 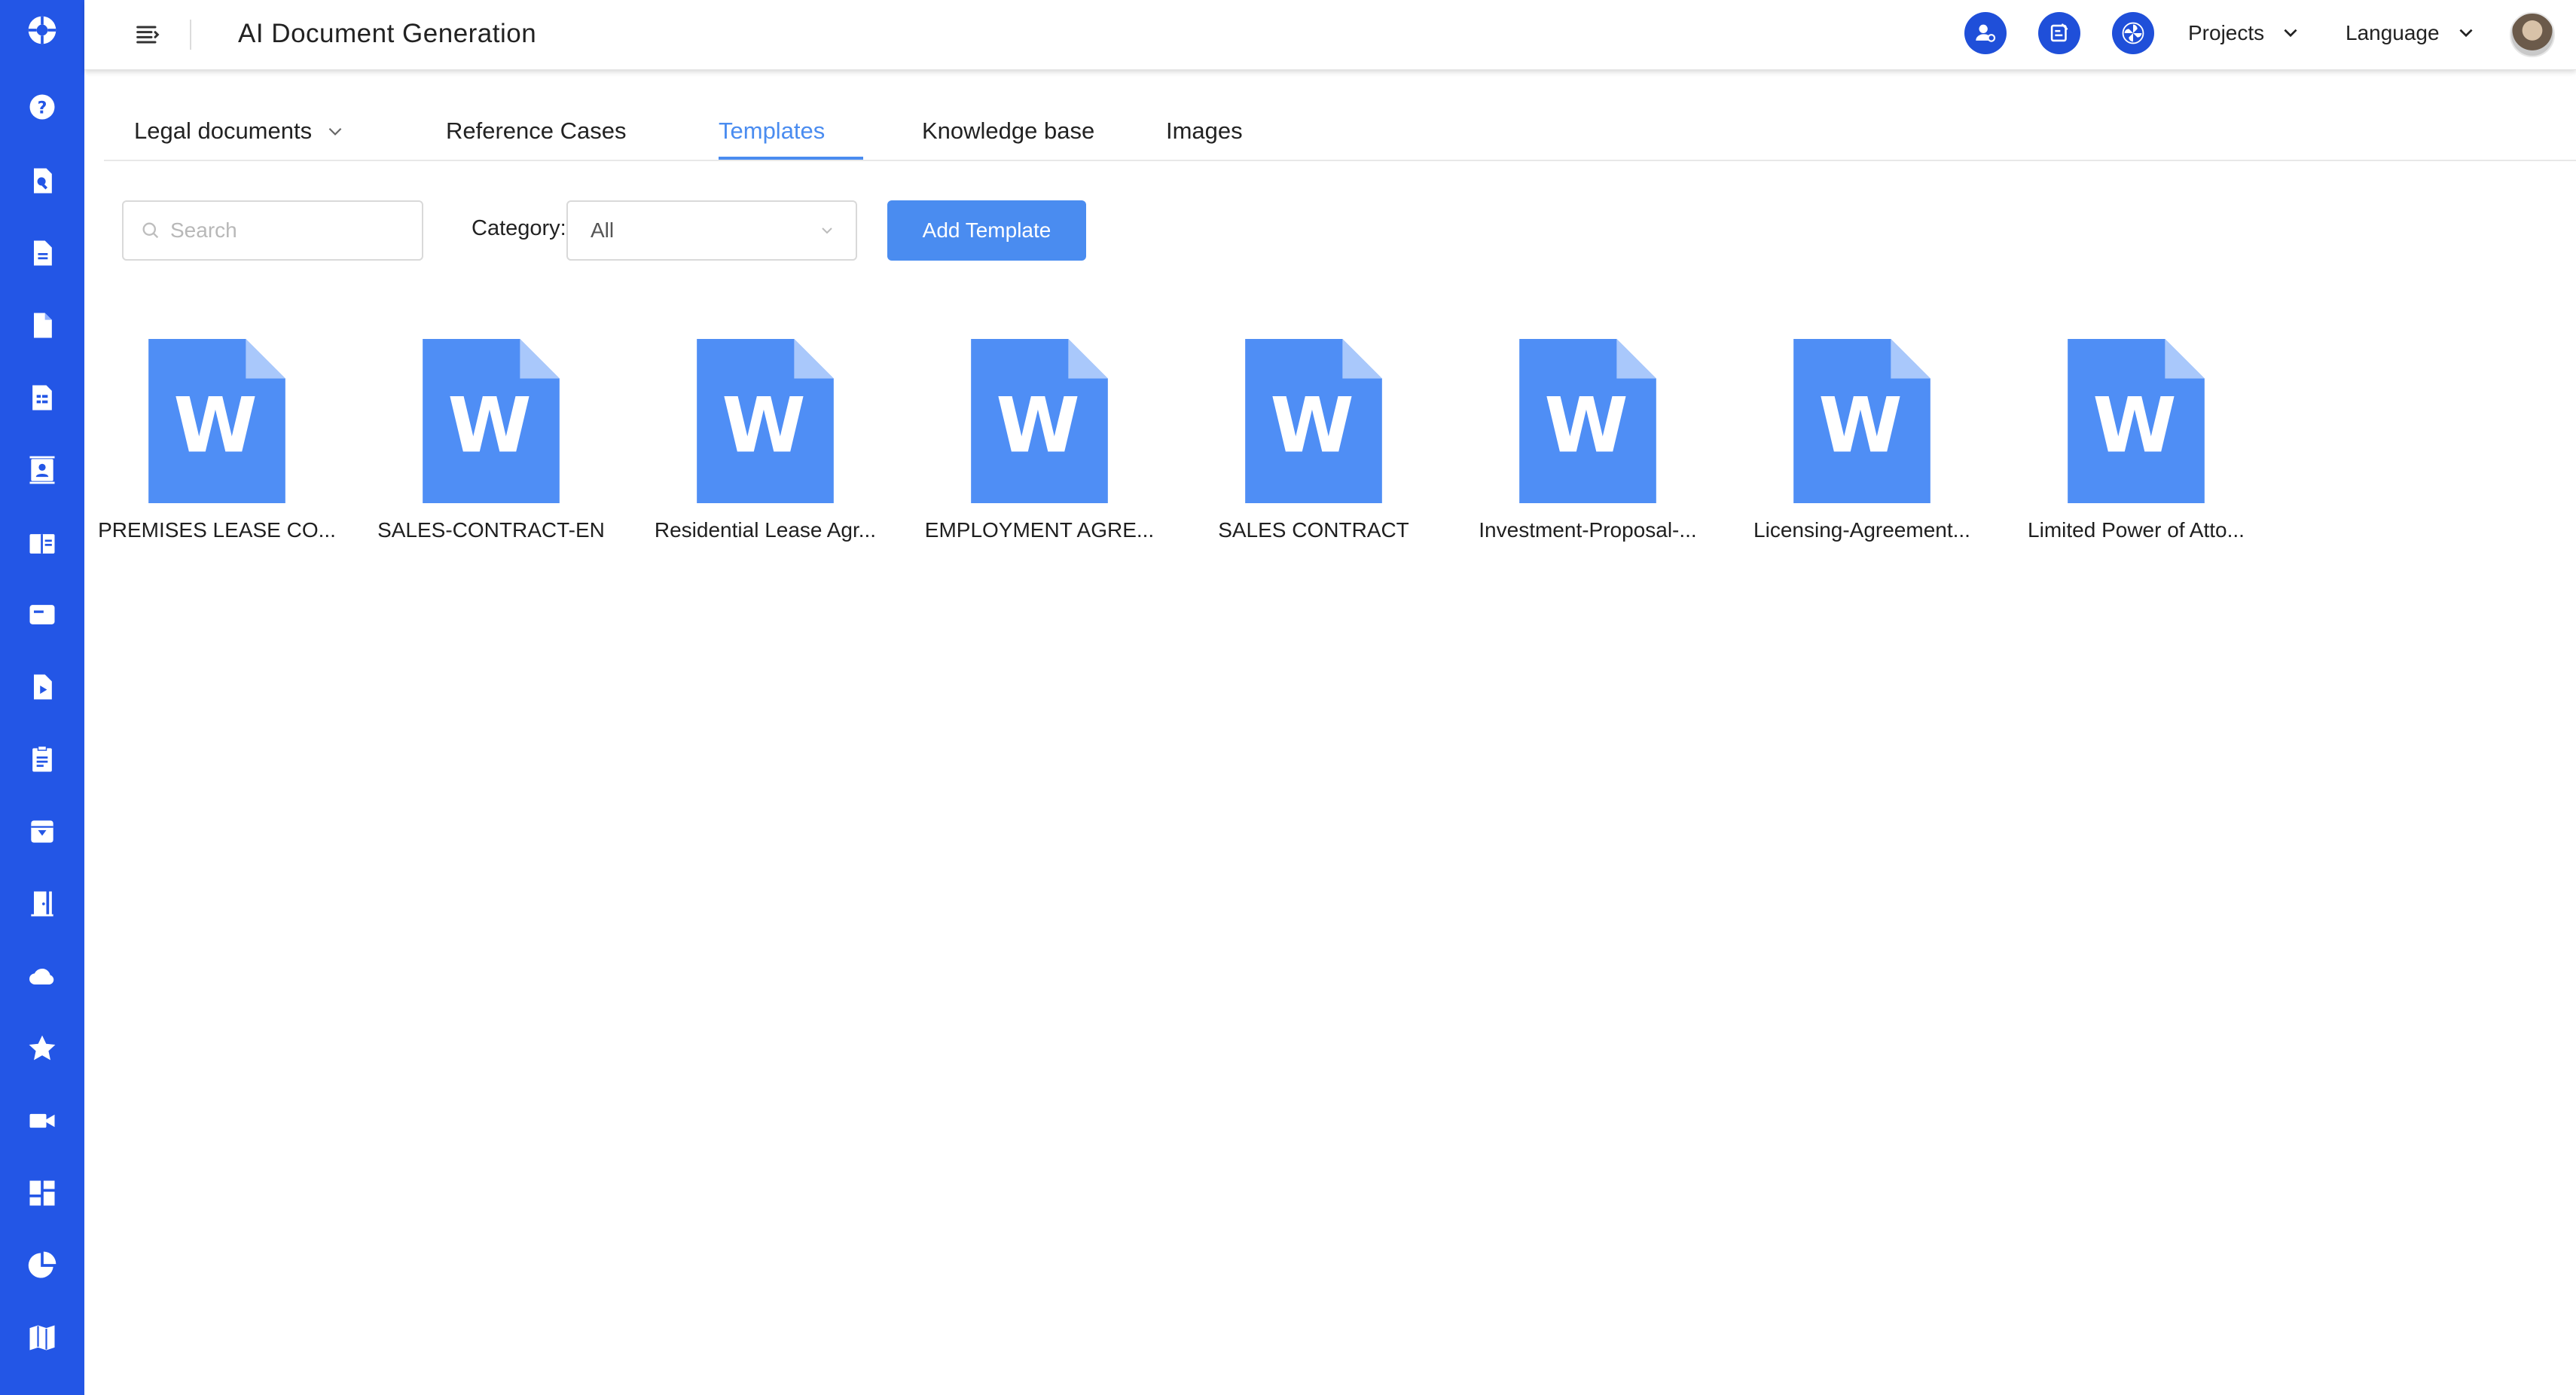 I want to click on clipboard-icon, so click(x=42, y=759).